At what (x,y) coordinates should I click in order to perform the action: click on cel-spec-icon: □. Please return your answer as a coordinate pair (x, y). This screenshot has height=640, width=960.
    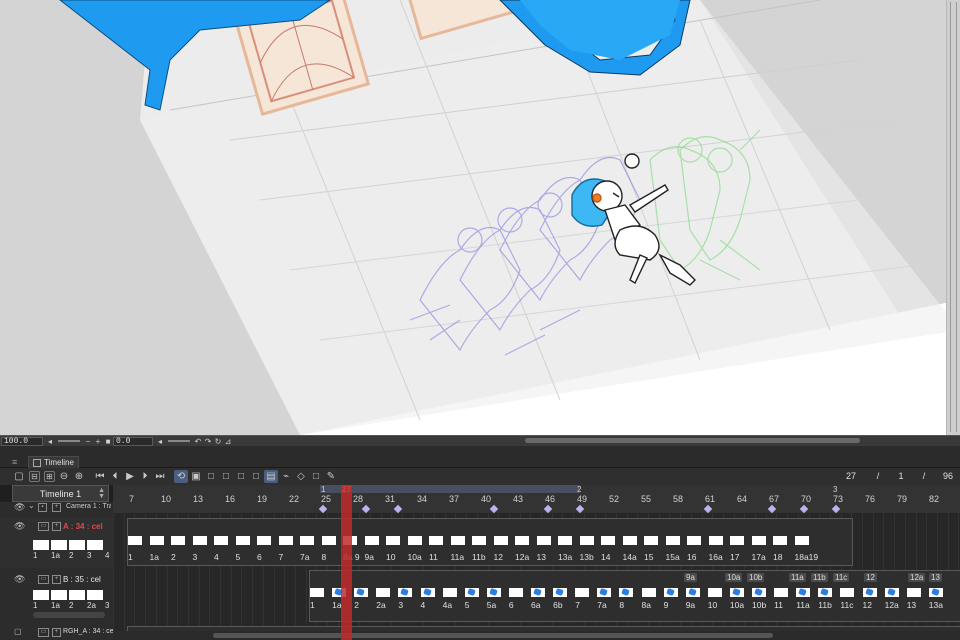
    Looking at the image, I should click on (256, 476).